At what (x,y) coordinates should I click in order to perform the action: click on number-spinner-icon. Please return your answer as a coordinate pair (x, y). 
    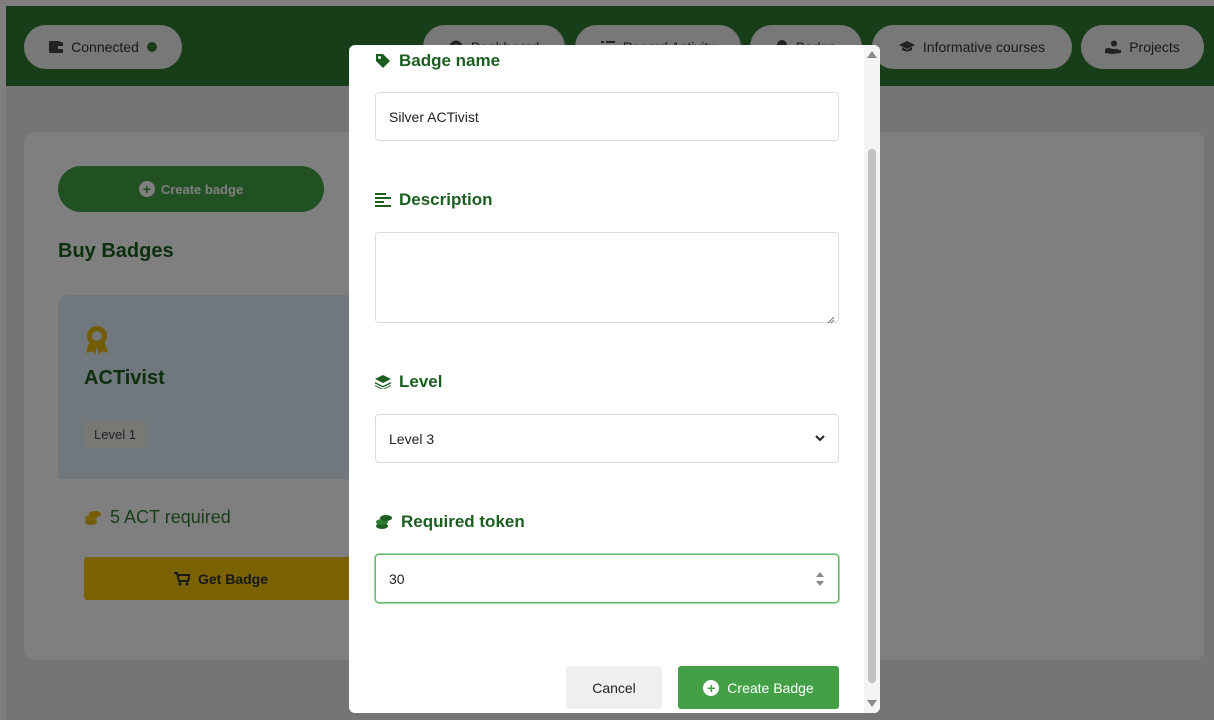
    Looking at the image, I should click on (820, 579).